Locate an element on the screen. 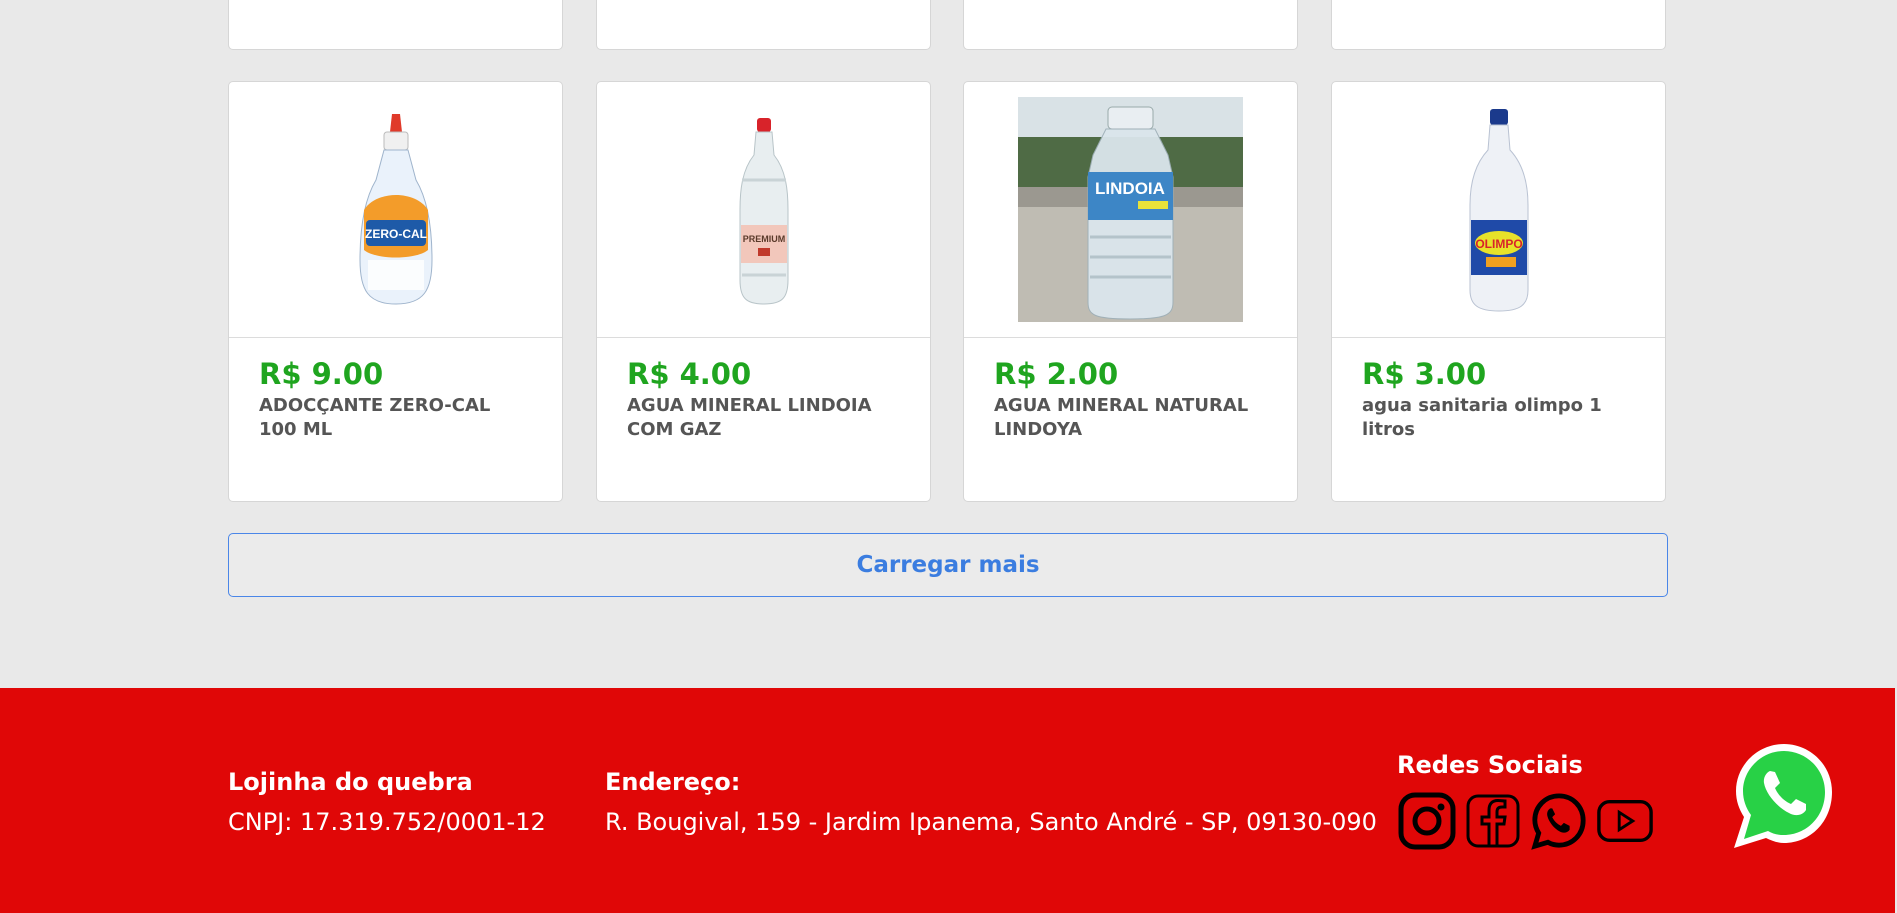  product-image: ZERO-CAL is located at coordinates (395, 210).